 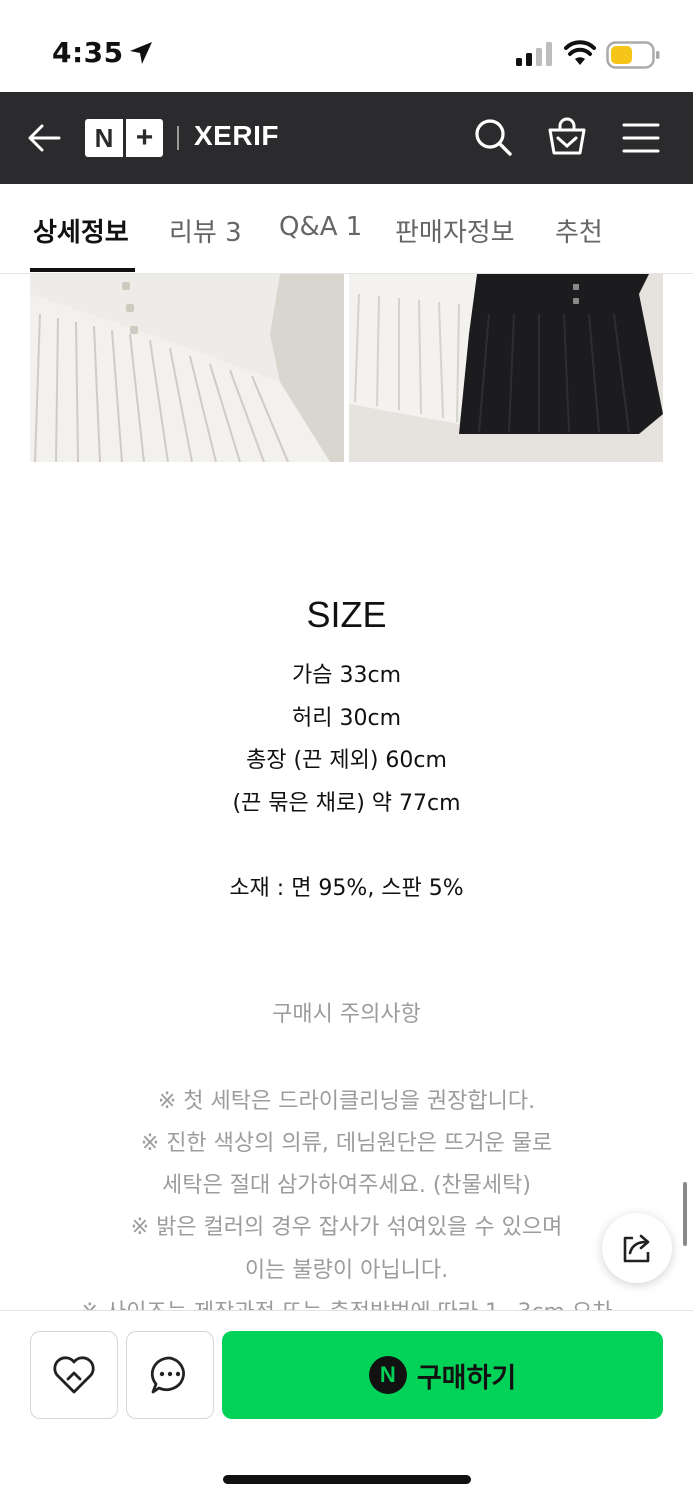 What do you see at coordinates (346, 1185) in the screenshot?
I see `notice-line: 세탁은 절대 삼가하여주세요. (찬물세탁)` at bounding box center [346, 1185].